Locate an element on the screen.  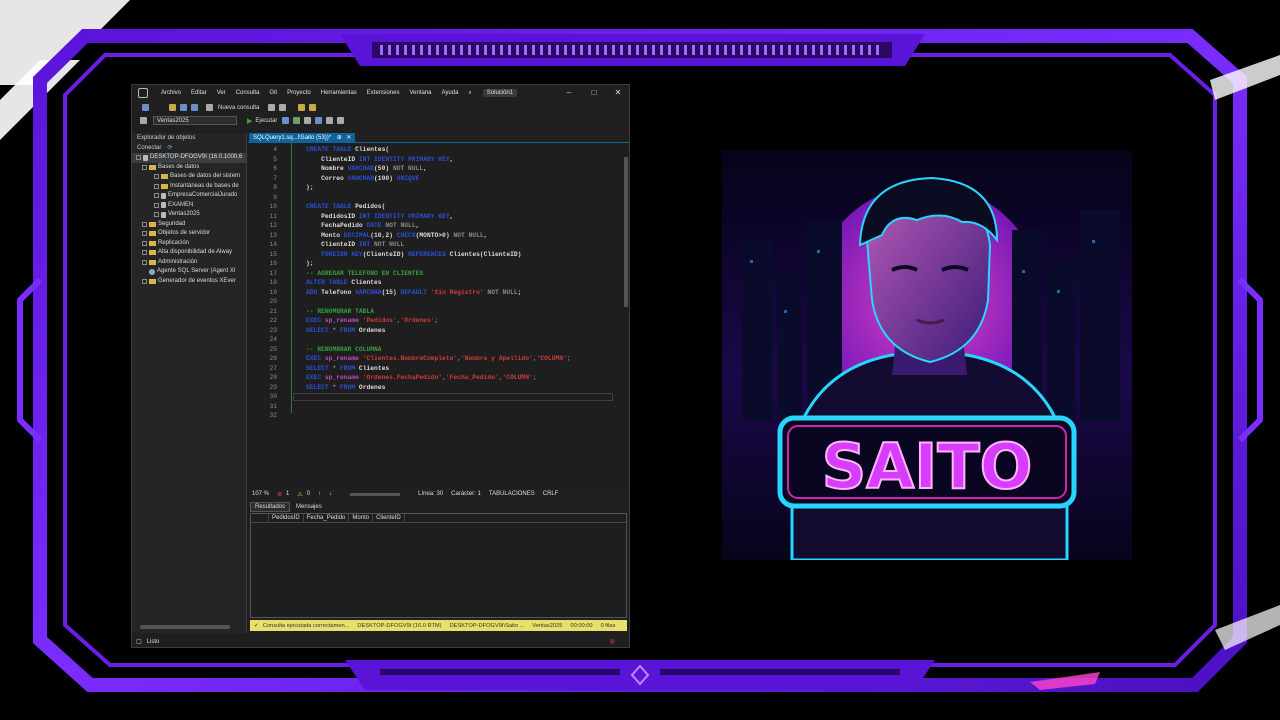
execute-button: Ejecutar is located at coordinates (266, 121).